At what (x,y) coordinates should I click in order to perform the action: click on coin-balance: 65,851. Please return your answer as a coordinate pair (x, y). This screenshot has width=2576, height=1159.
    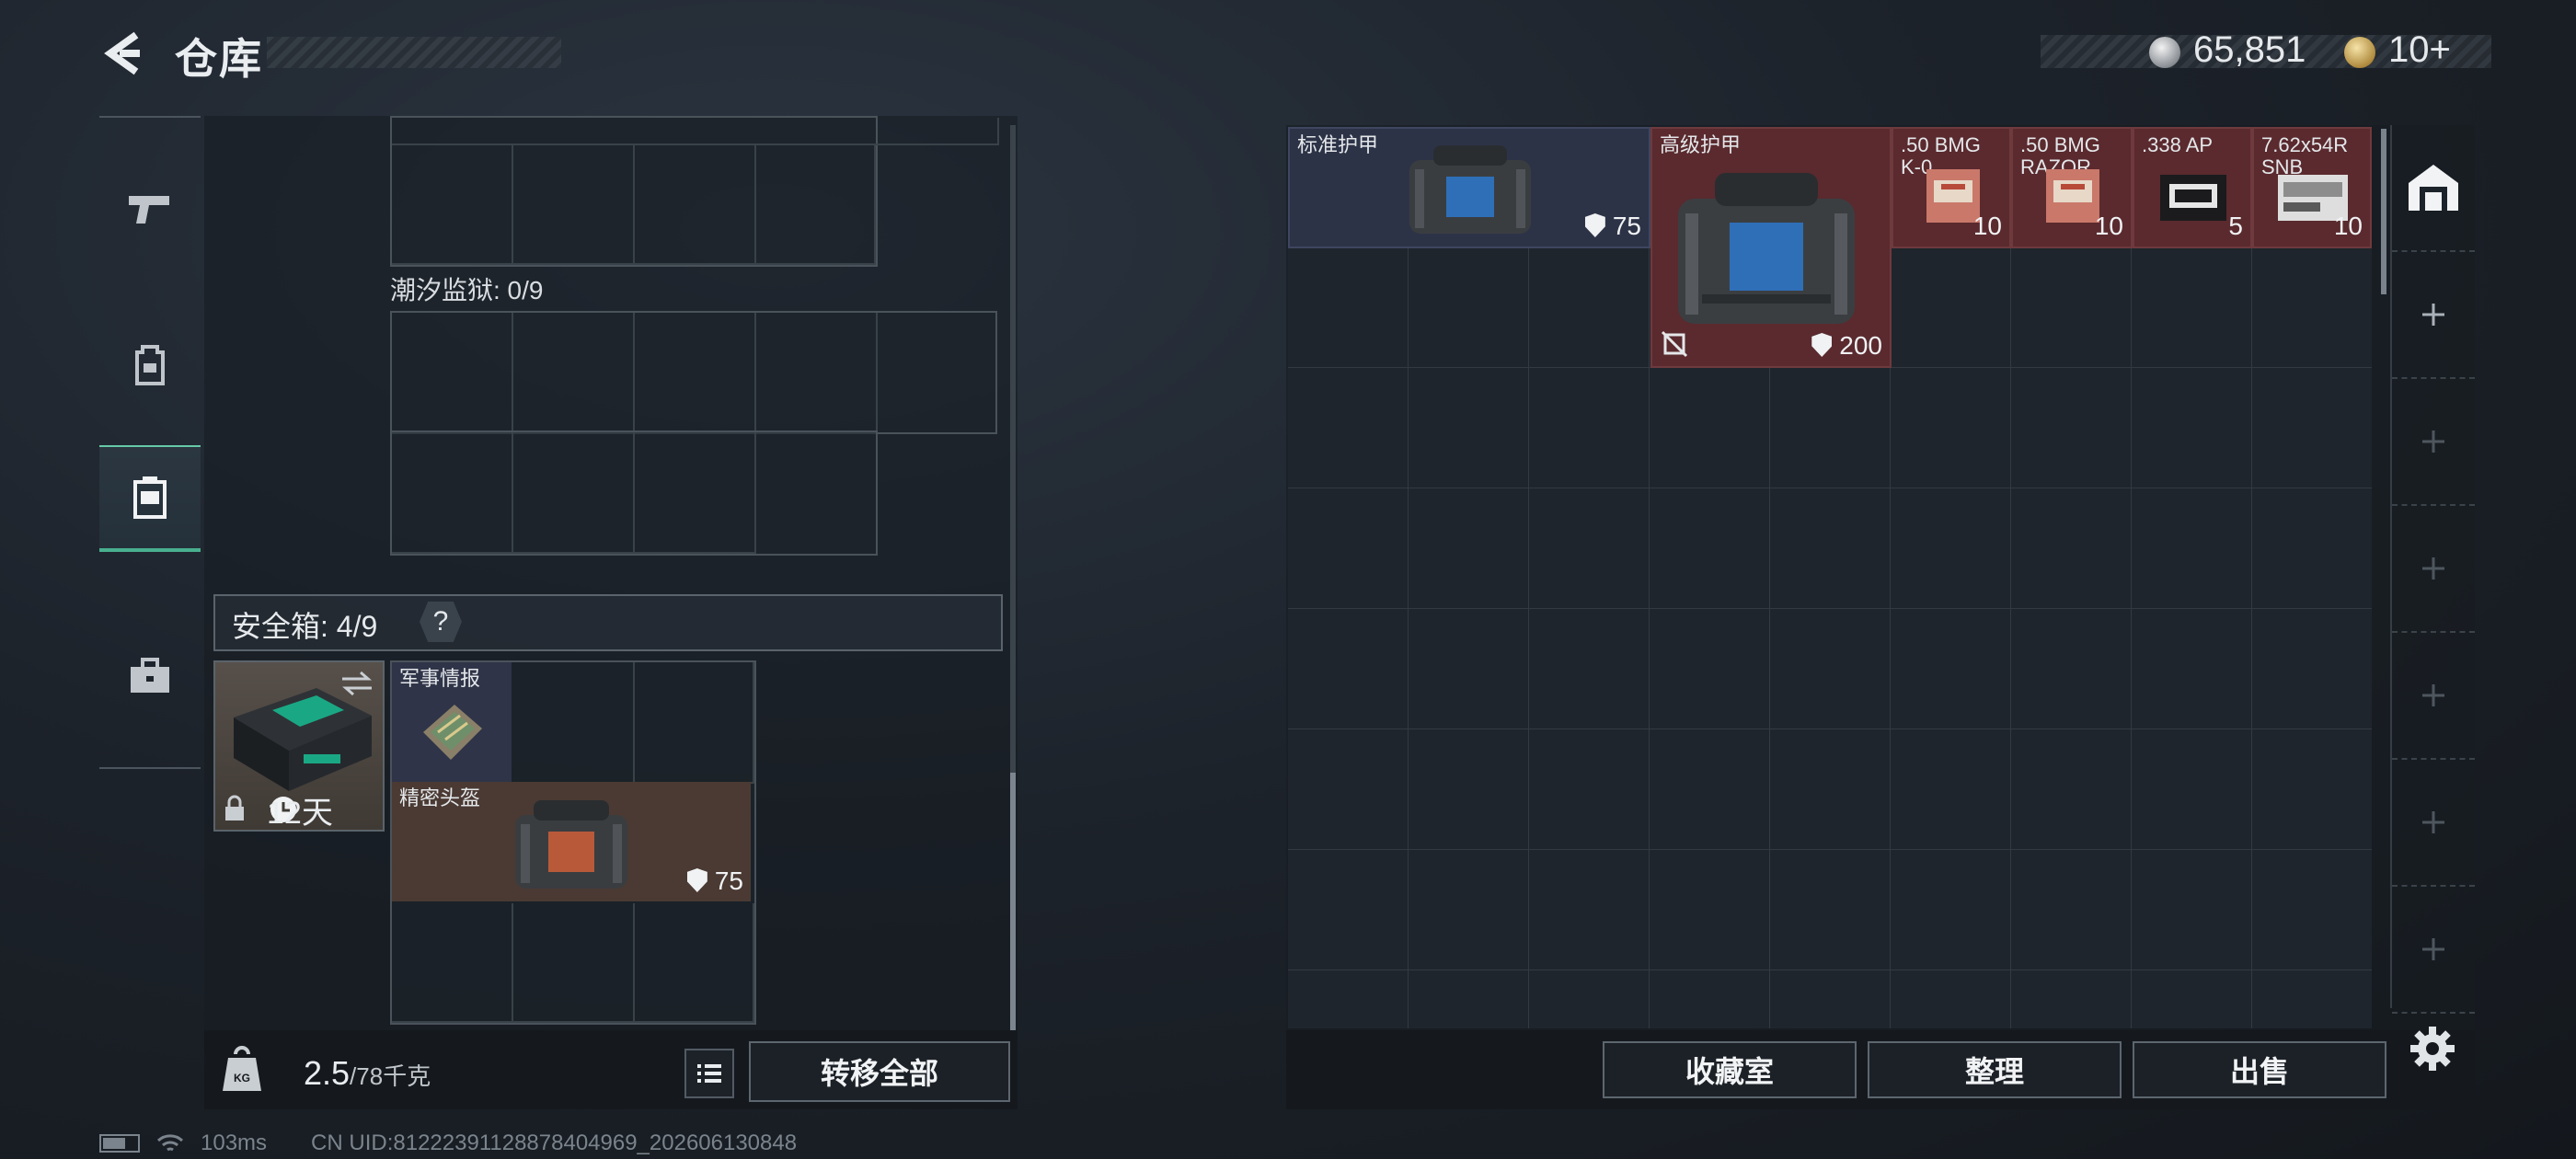
    Looking at the image, I should click on (2249, 49).